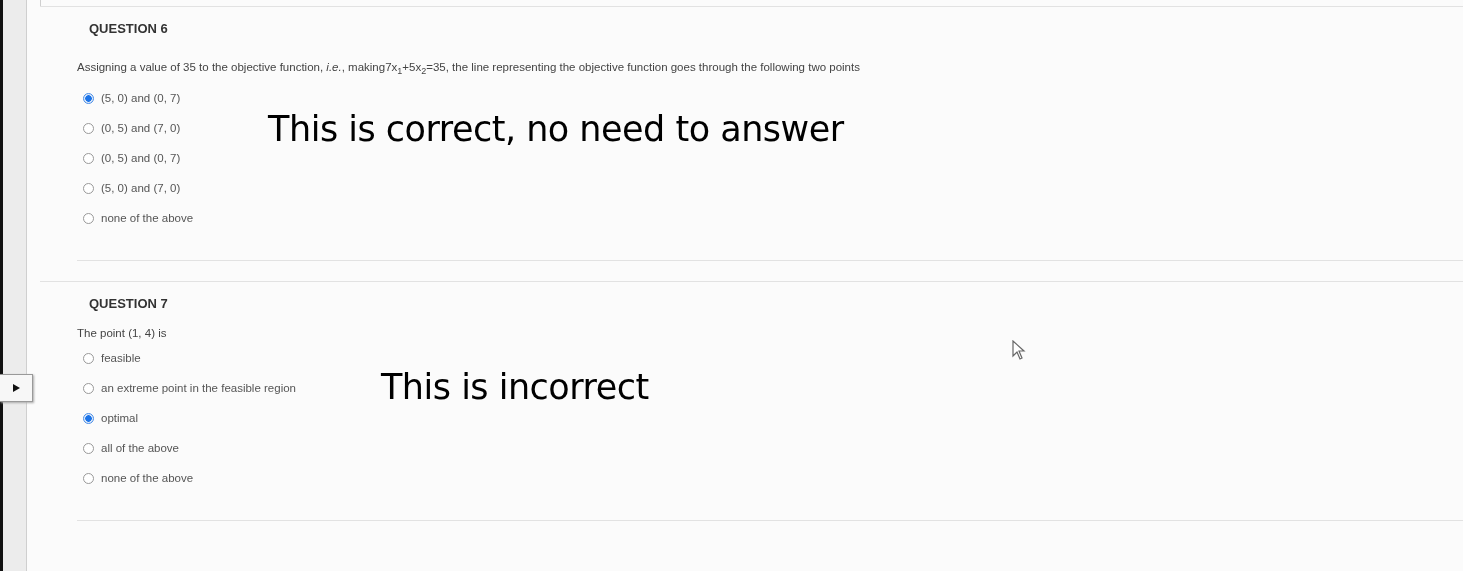 This screenshot has width=1463, height=571. What do you see at coordinates (198, 388) in the screenshot?
I see `option-label: an extreme point in the feasible region` at bounding box center [198, 388].